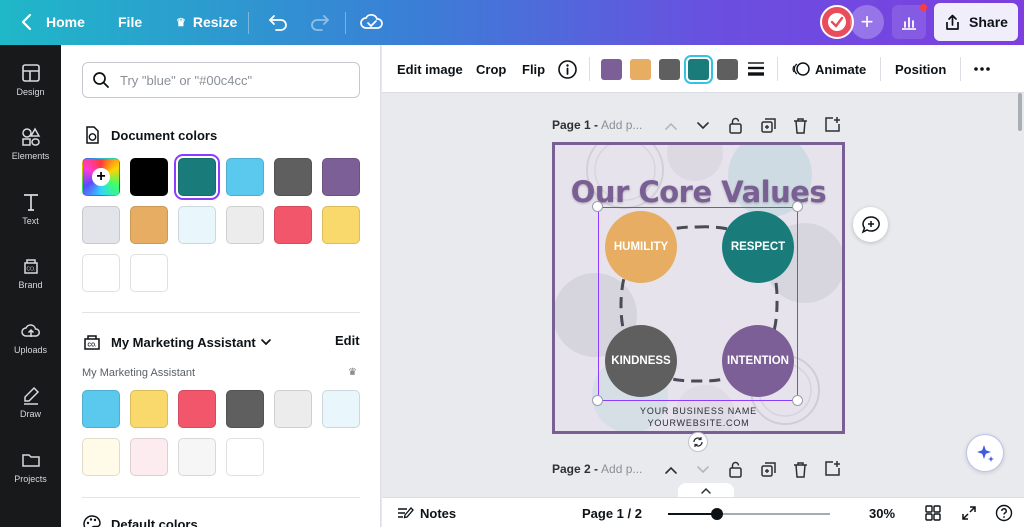  I want to click on position-button: Position, so click(920, 69).